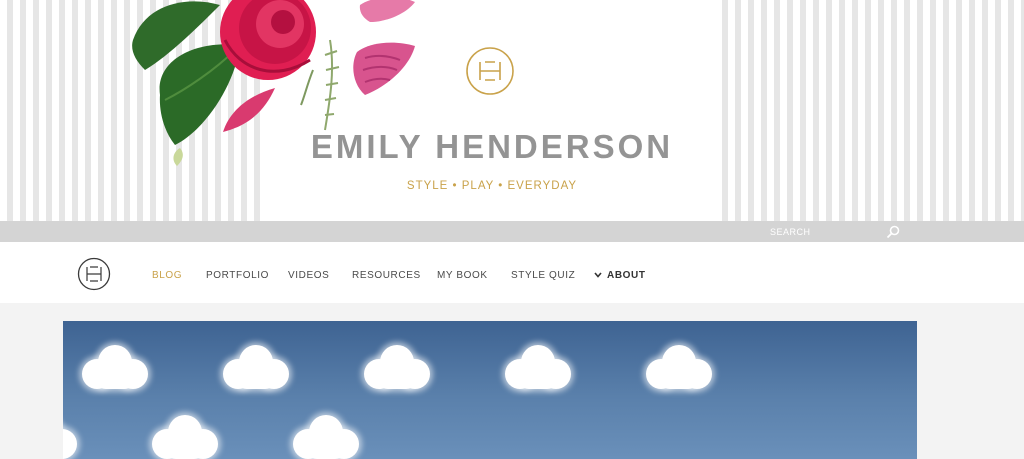 Image resolution: width=1024 pixels, height=459 pixels. I want to click on nav-item-blog: BLOG, so click(167, 275).